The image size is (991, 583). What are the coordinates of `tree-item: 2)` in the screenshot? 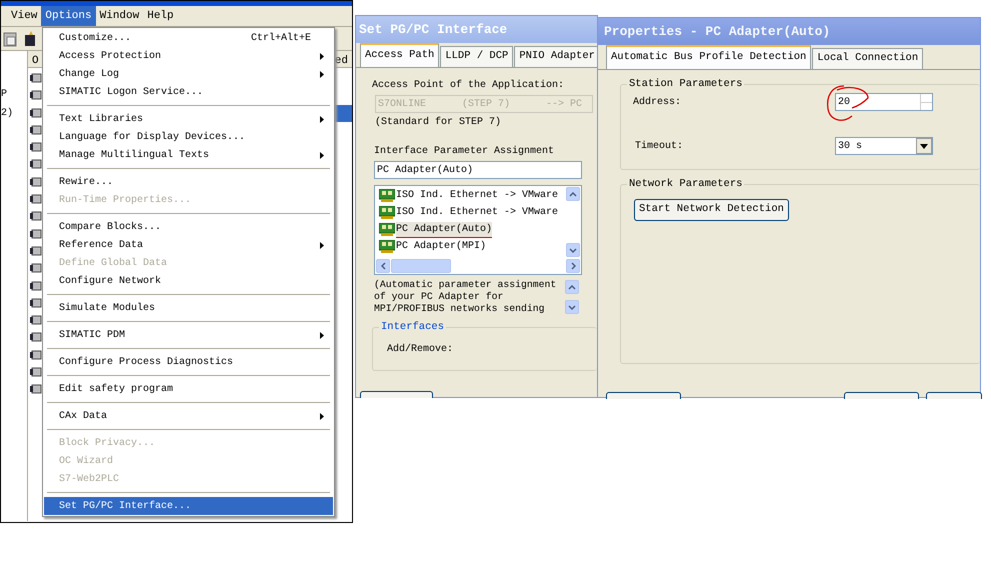 It's located at (14, 113).